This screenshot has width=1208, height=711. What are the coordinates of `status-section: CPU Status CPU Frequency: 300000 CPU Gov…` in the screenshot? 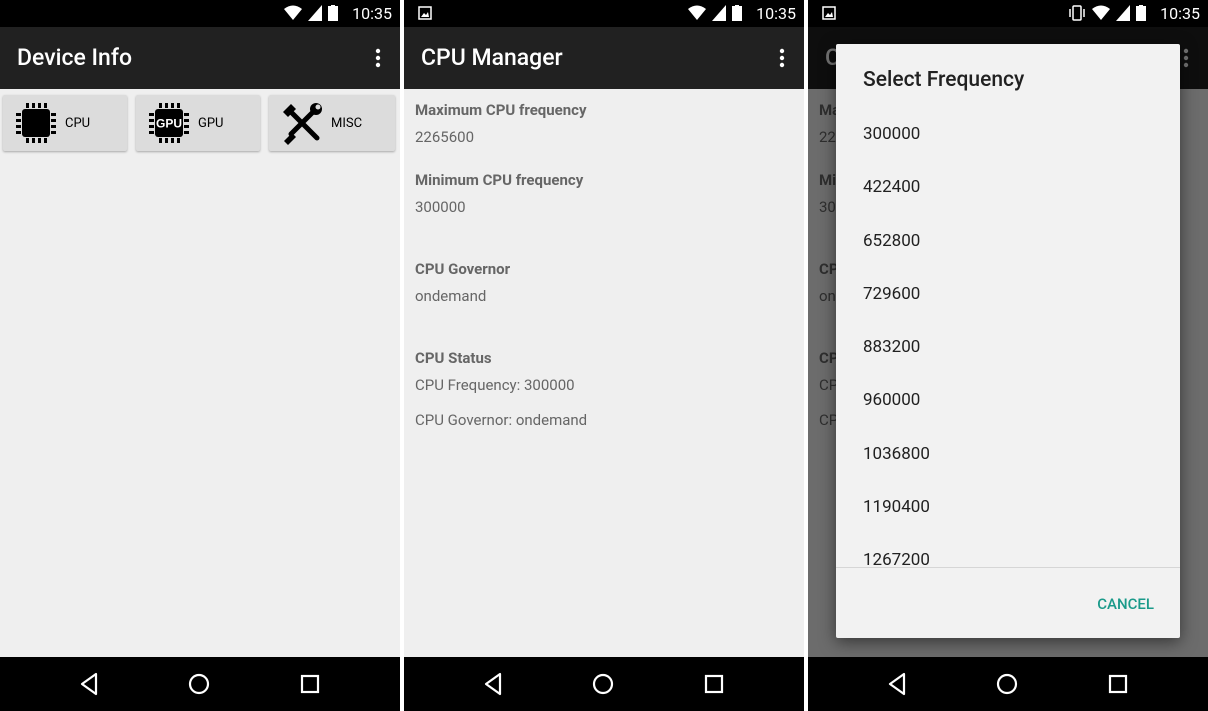 It's located at (501, 389).